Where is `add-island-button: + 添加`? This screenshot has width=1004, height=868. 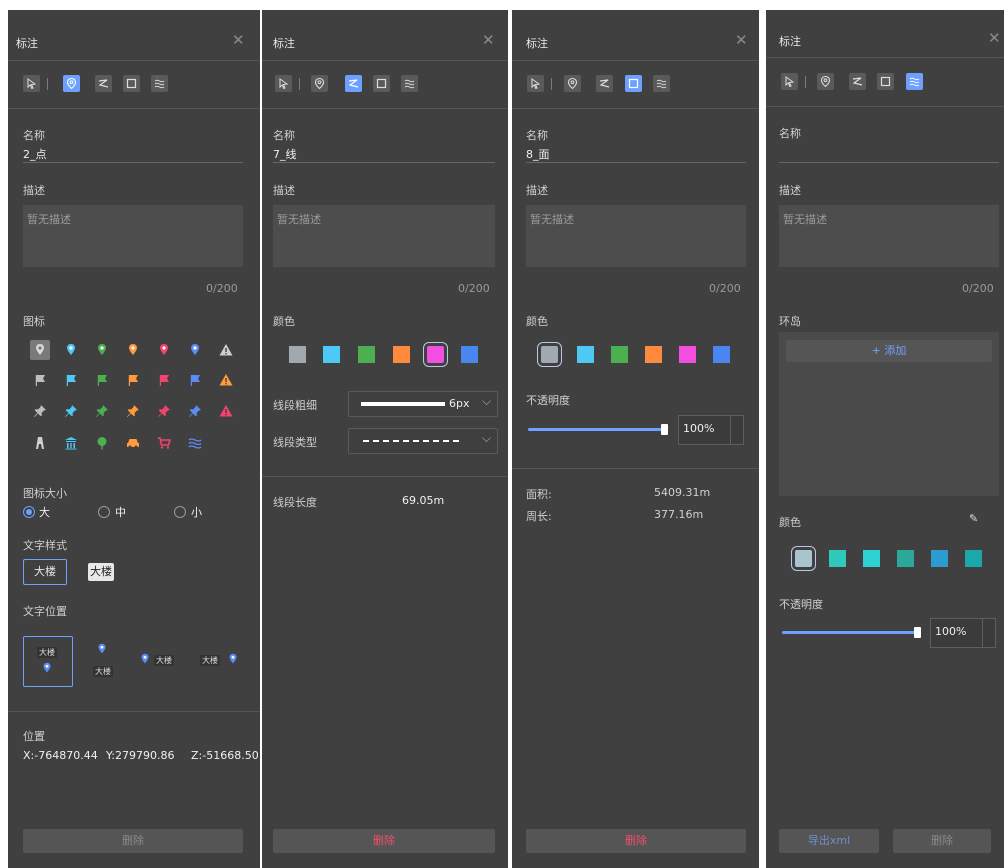
add-island-button: + 添加 is located at coordinates (889, 351).